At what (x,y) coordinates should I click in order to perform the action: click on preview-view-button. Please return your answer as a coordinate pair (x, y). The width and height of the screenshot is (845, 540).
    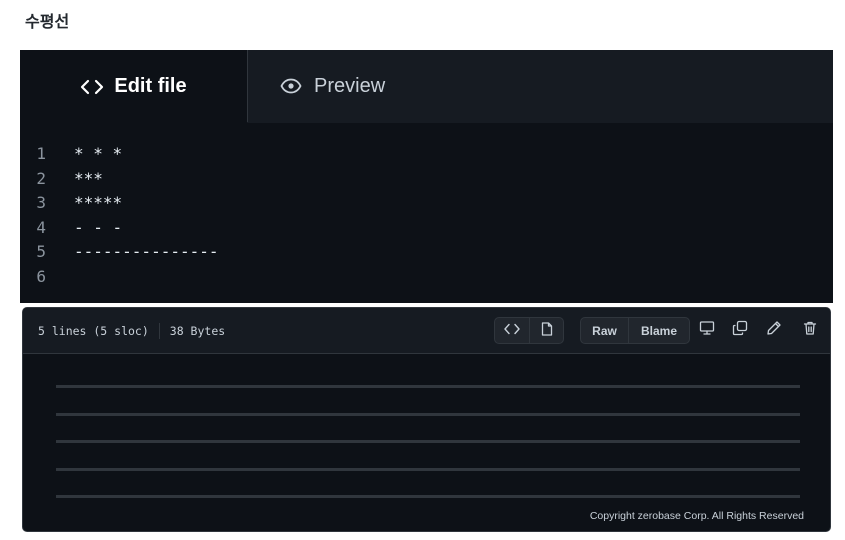
    Looking at the image, I should click on (546, 330).